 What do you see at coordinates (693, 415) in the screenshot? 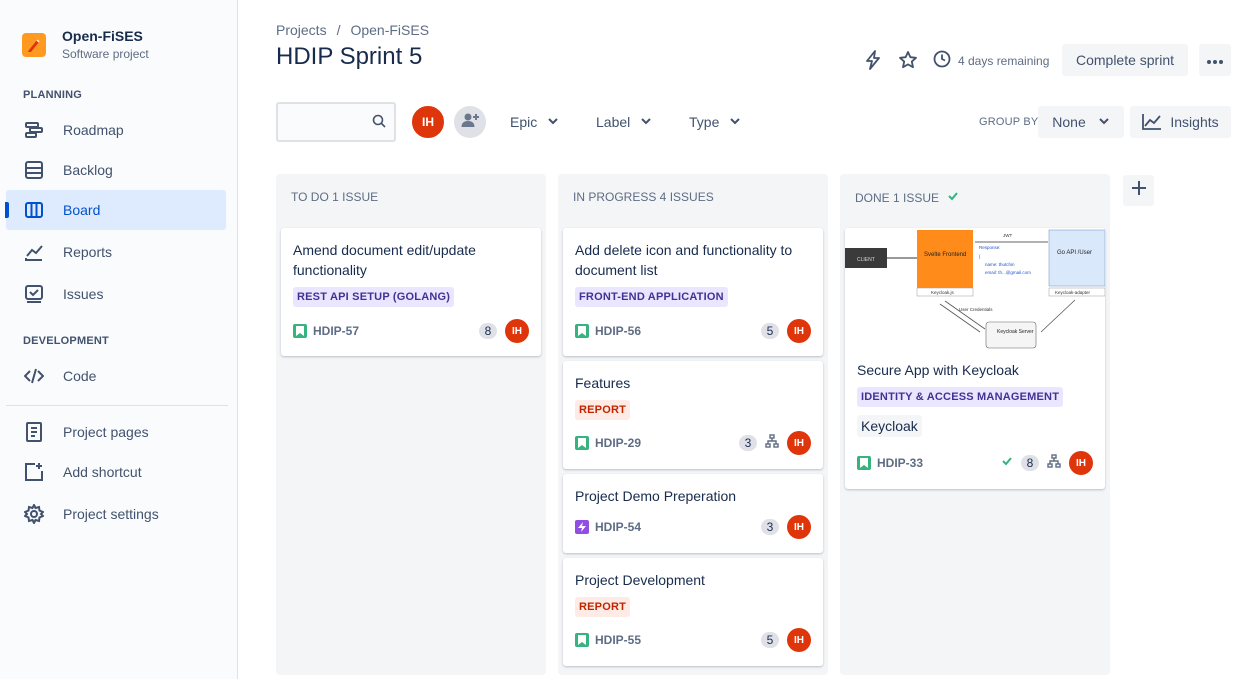
I see `issue-card: Features REPORT HDIP-29 3 IH` at bounding box center [693, 415].